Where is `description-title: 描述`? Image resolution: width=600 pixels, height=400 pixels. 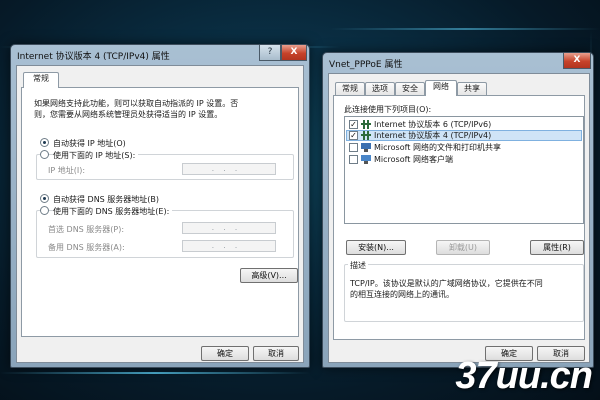
description-title: 描述 is located at coordinates (358, 265).